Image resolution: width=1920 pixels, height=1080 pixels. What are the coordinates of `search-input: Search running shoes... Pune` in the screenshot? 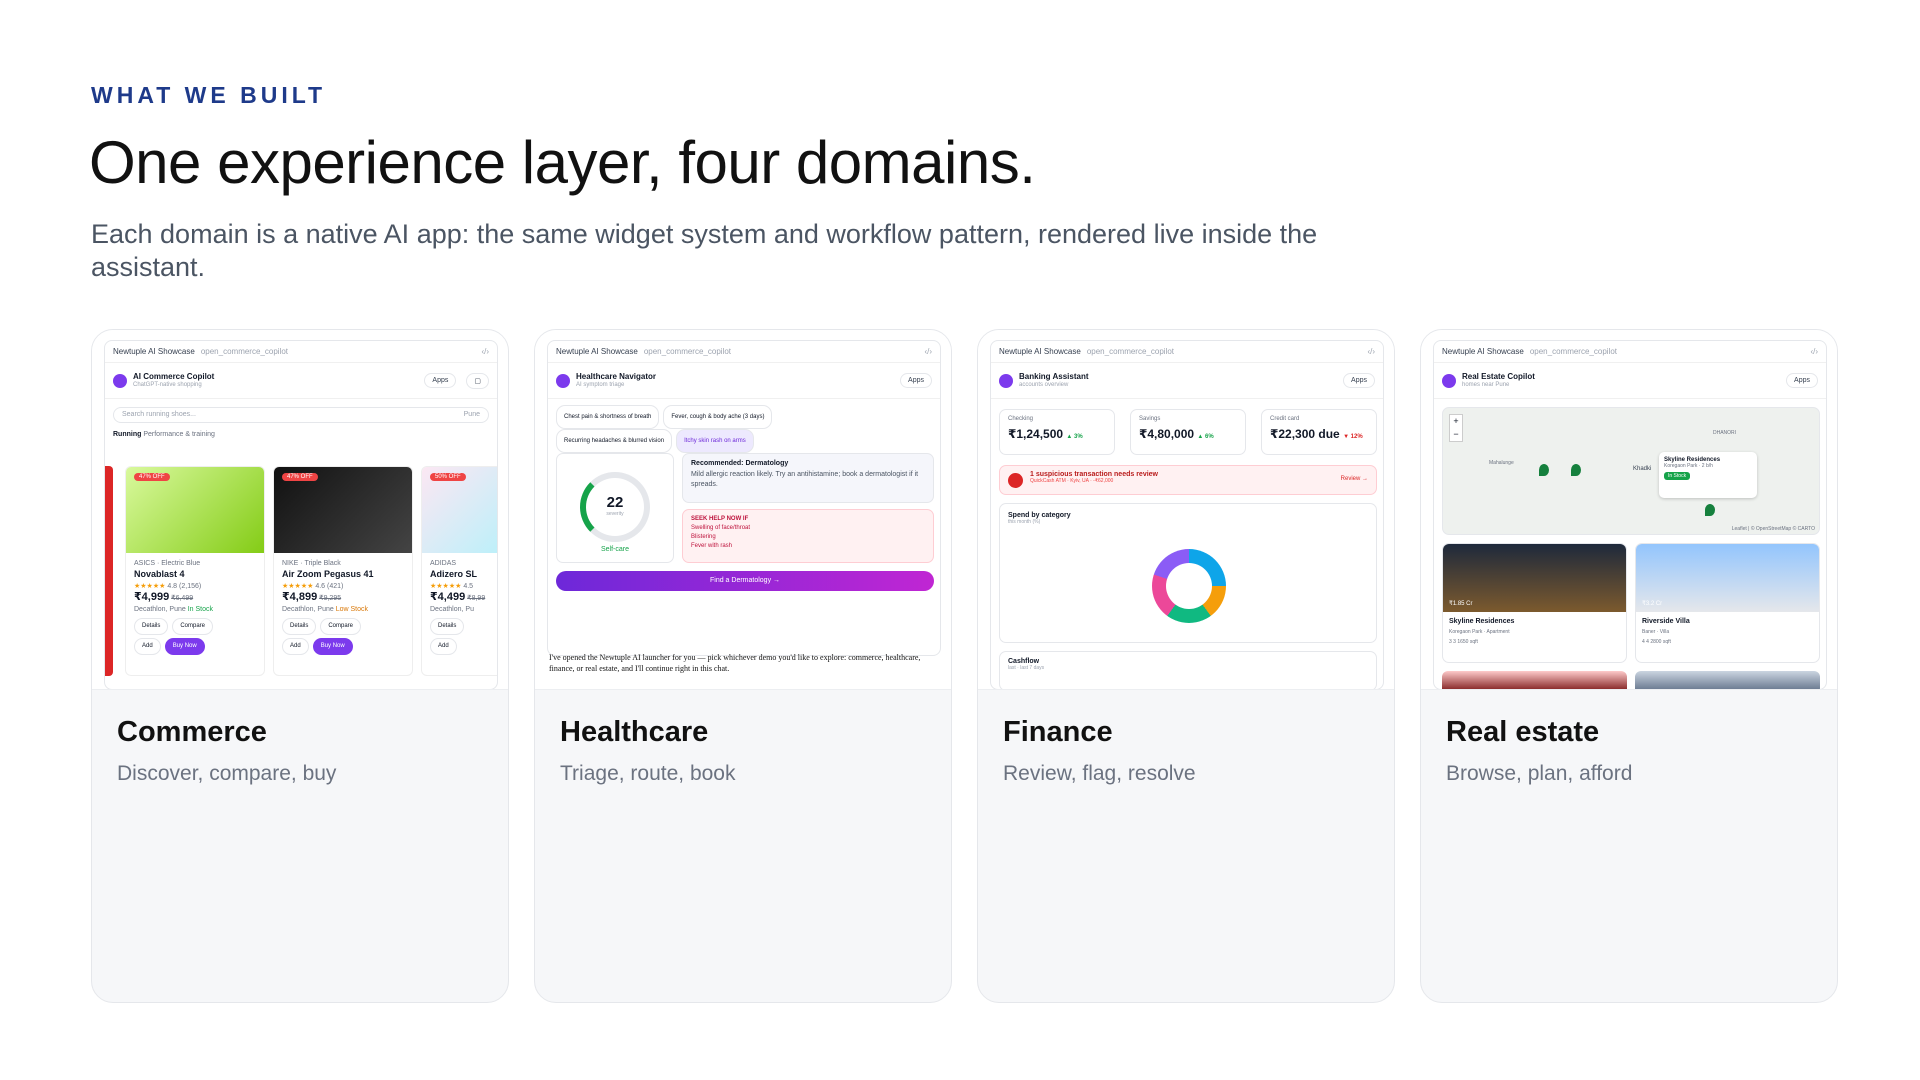 It's located at (301, 415).